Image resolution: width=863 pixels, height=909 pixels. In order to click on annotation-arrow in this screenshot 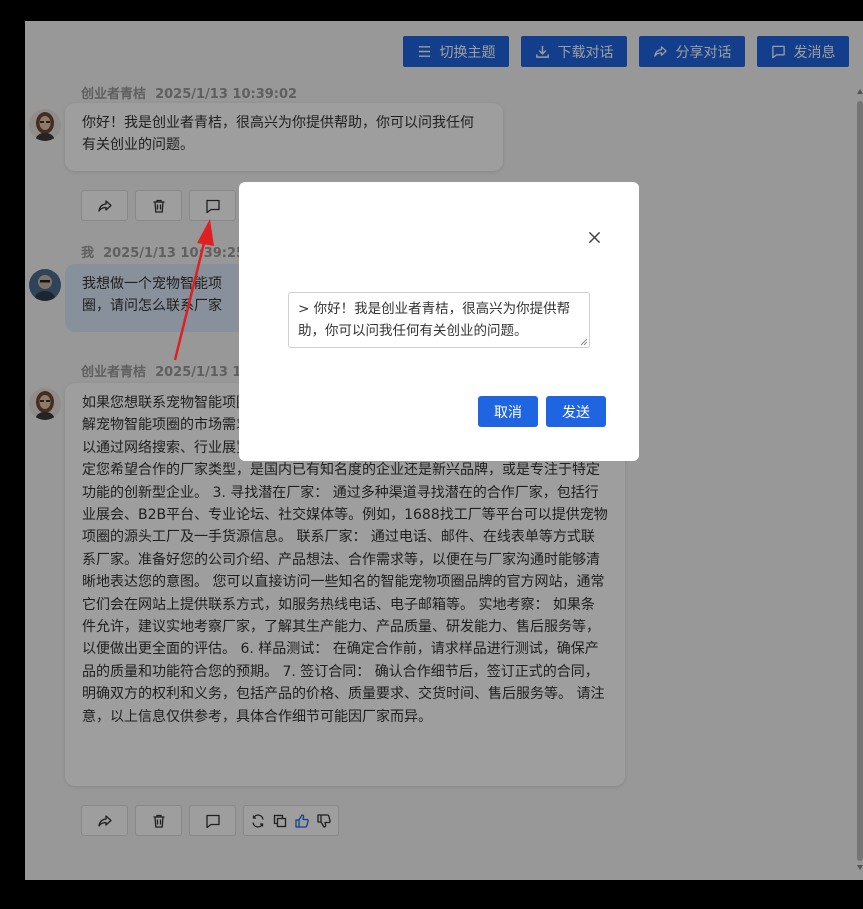, I will do `click(193, 290)`.